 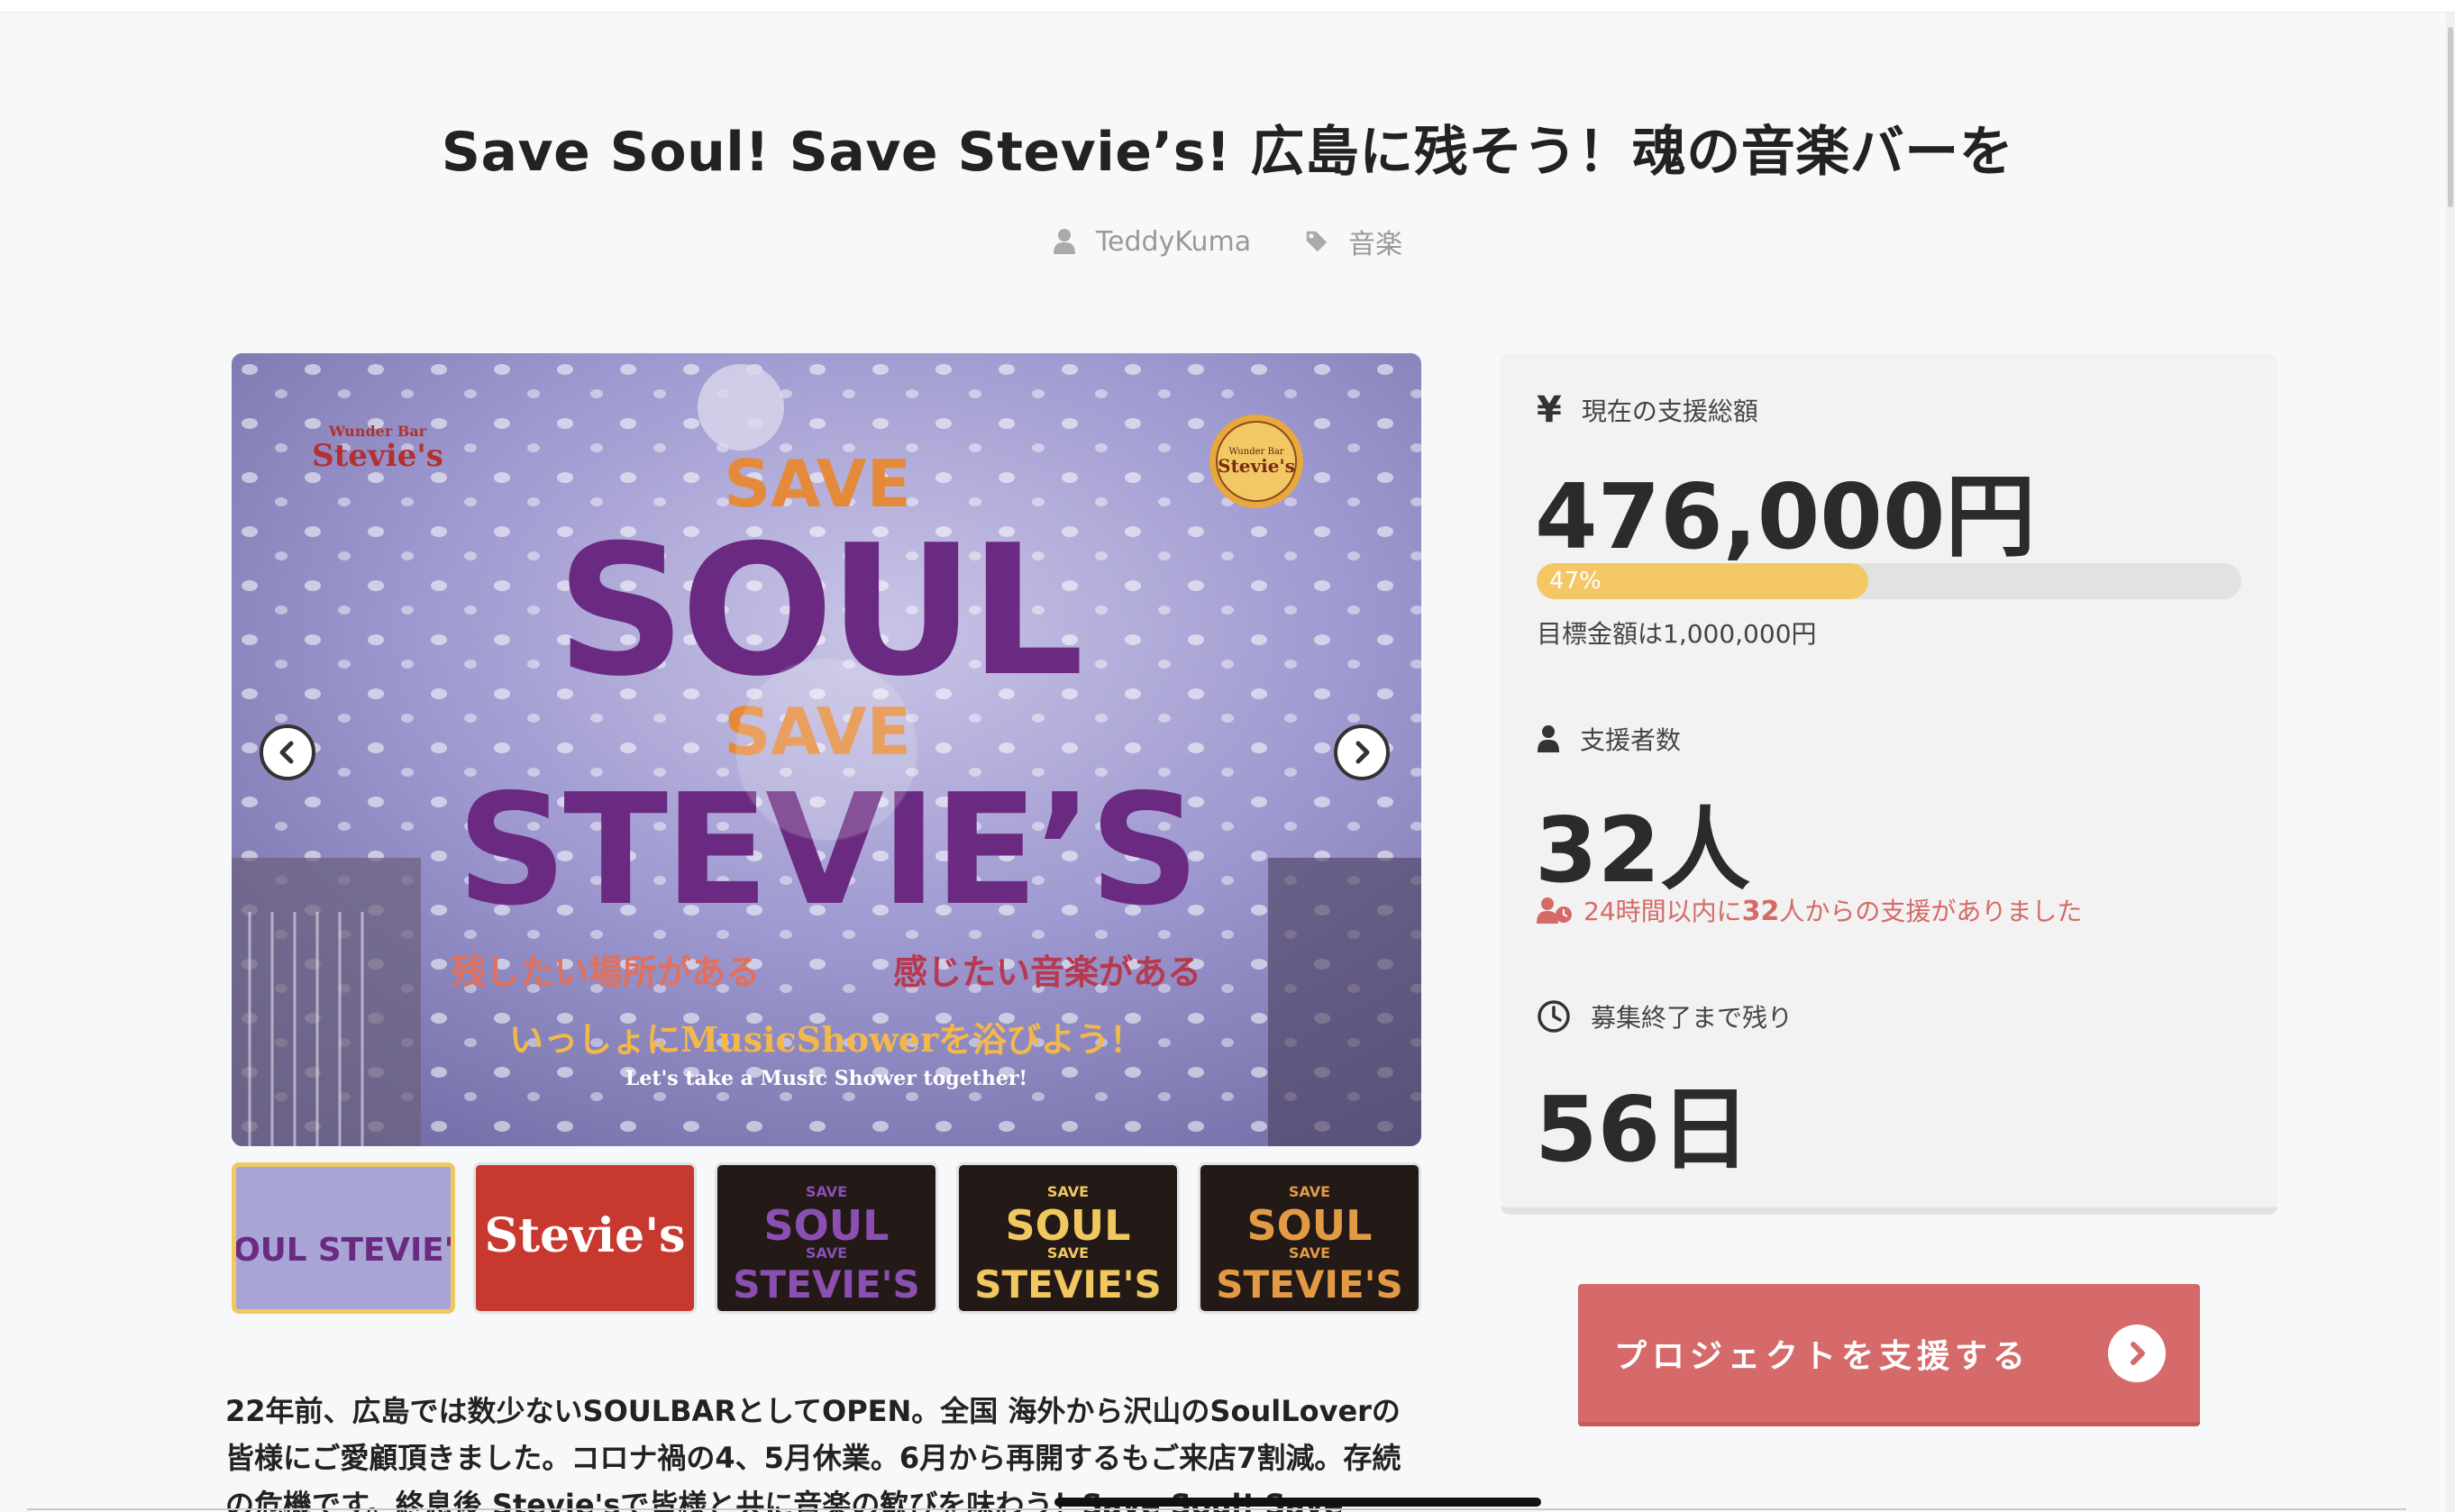 I want to click on project-meta: TeddyKuma 音楽, so click(x=1227, y=241).